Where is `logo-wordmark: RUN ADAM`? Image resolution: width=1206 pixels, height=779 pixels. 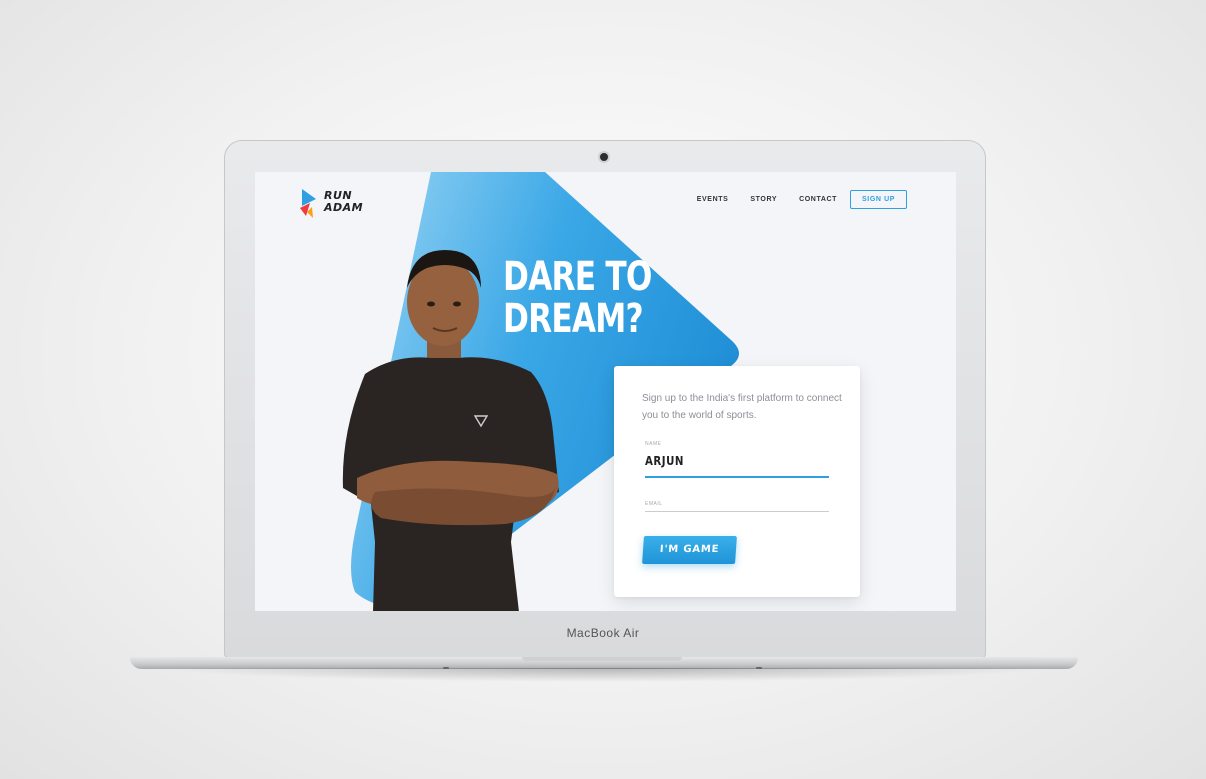 logo-wordmark: RUN ADAM is located at coordinates (343, 202).